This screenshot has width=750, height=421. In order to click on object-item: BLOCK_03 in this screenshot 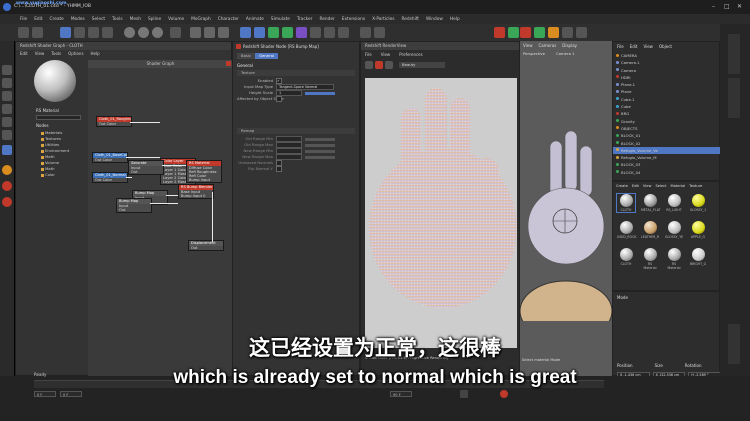, I will do `click(667, 164)`.